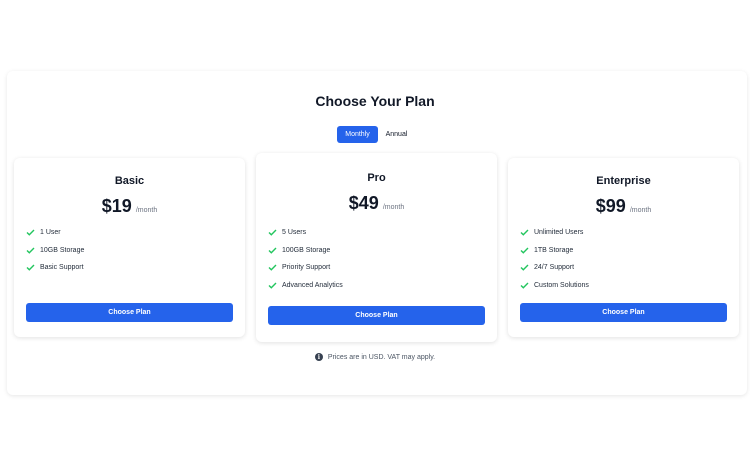 Image resolution: width=750 pixels, height=469 pixels. Describe the element at coordinates (294, 233) in the screenshot. I see `feature-label: 5 Users` at that location.